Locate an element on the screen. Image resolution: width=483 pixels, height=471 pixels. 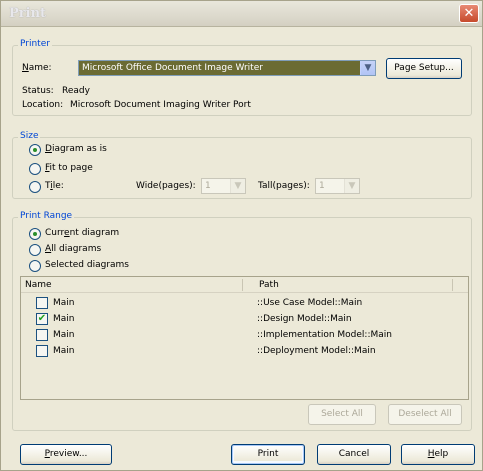
wide-pages-value: 1 is located at coordinates (208, 186).